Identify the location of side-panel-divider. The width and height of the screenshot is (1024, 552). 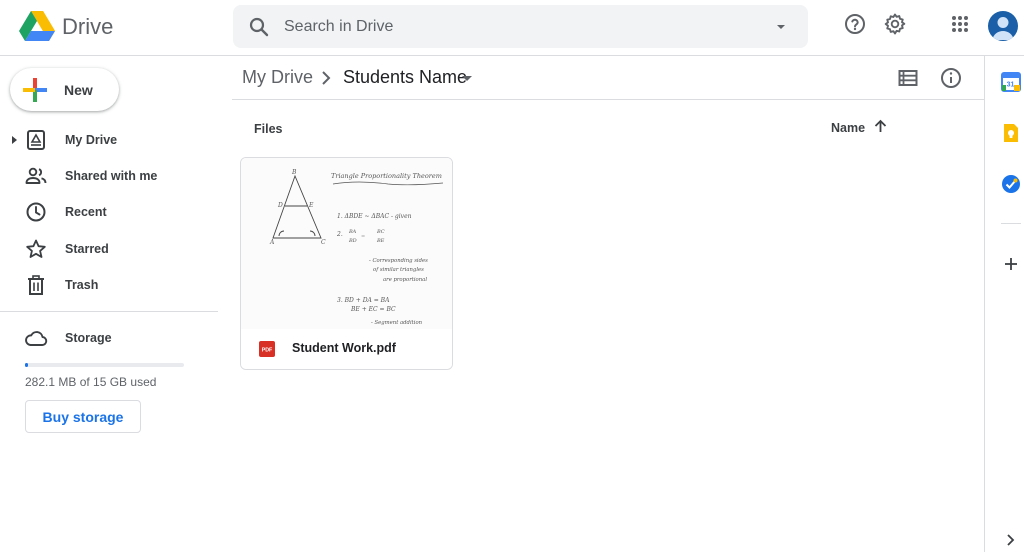
(1011, 223).